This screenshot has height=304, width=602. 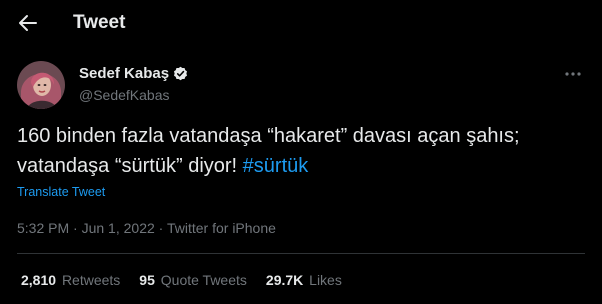 I want to click on page-title: Tweet, so click(x=99, y=22).